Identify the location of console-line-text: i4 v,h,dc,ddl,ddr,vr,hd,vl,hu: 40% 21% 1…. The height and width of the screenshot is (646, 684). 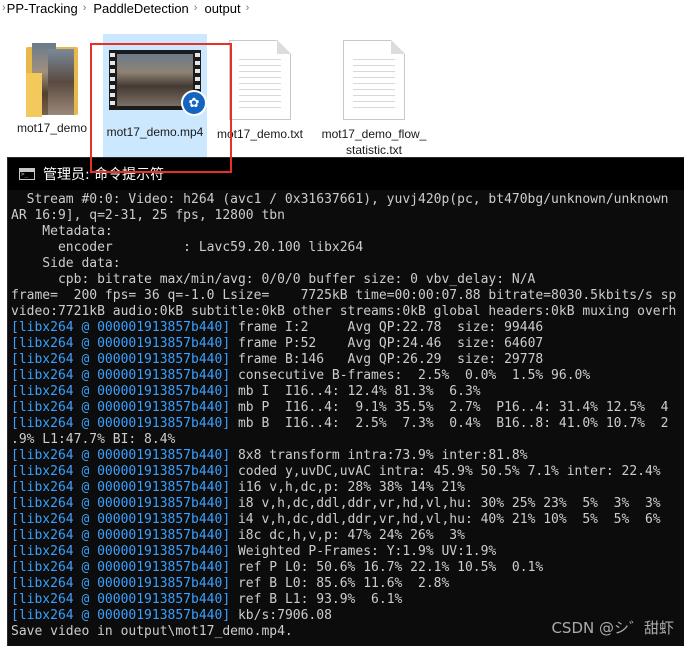
(445, 519).